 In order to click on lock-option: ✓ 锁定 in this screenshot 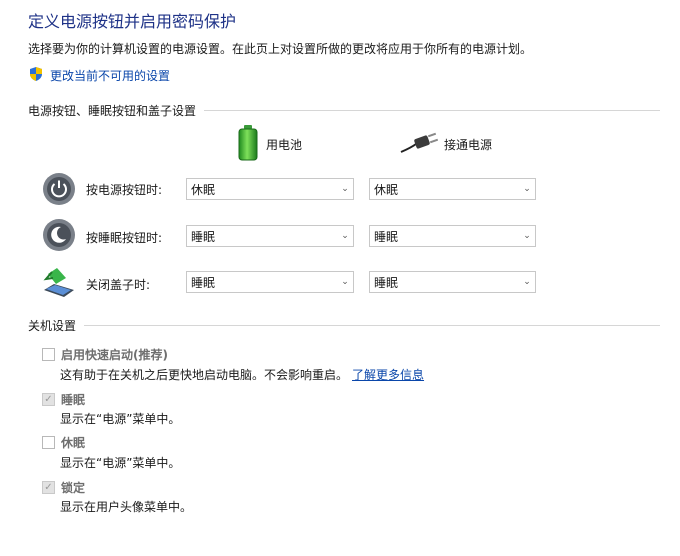, I will do `click(63, 487)`.